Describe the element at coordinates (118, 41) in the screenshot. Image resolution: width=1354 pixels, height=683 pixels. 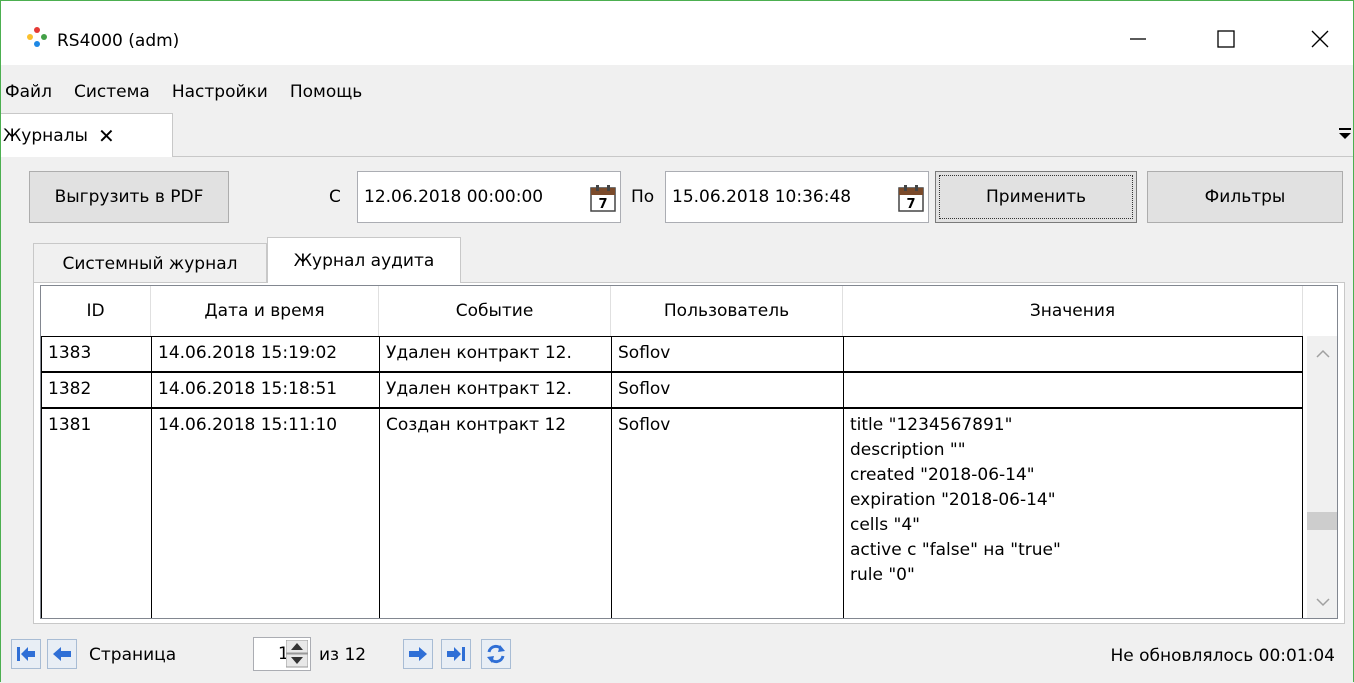
I see `window-title: RS4000 (adm)` at that location.